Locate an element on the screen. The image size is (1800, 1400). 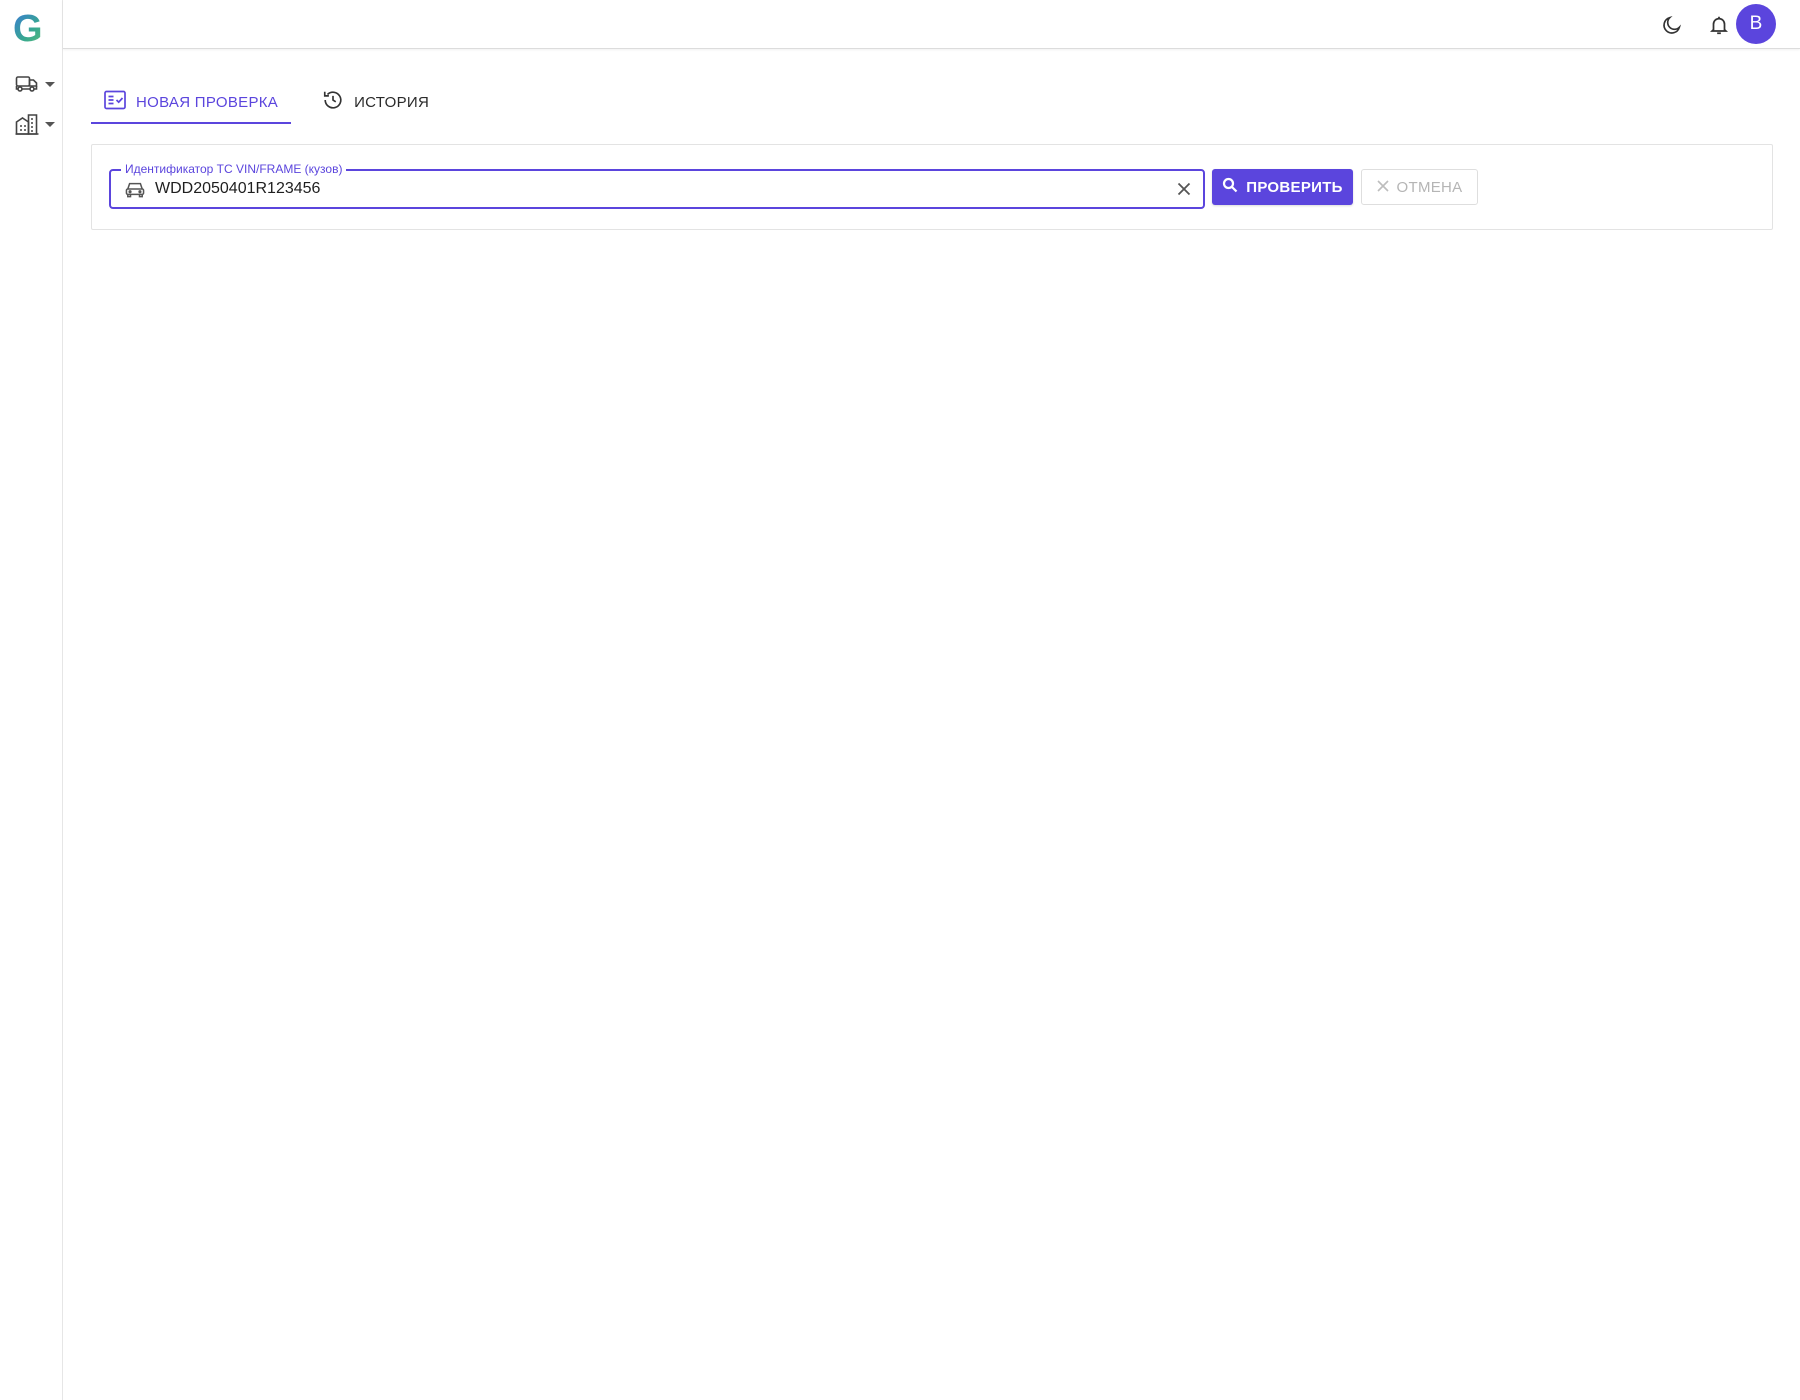
tab-label: ИСТОРИЯ is located at coordinates (392, 102).